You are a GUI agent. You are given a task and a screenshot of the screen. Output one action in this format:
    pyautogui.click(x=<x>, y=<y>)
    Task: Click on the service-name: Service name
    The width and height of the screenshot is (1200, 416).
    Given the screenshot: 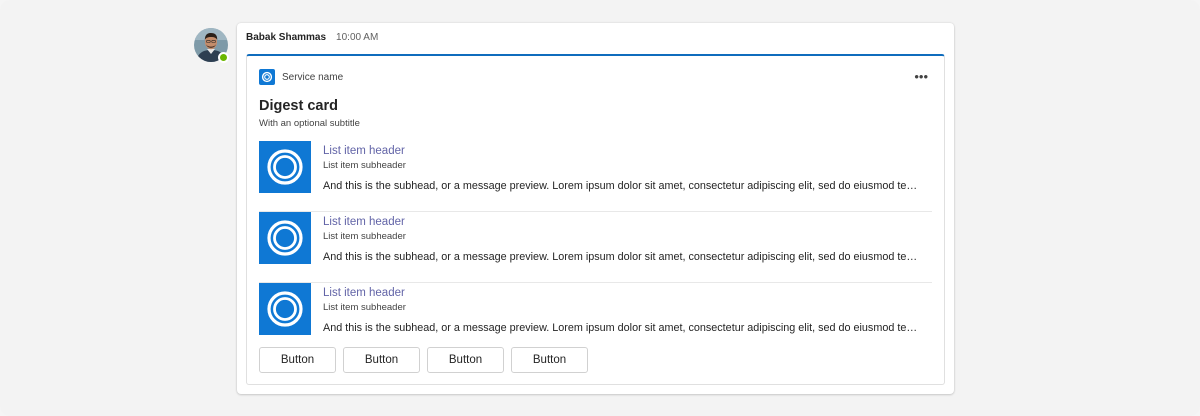 What is the action you would take?
    pyautogui.click(x=313, y=77)
    